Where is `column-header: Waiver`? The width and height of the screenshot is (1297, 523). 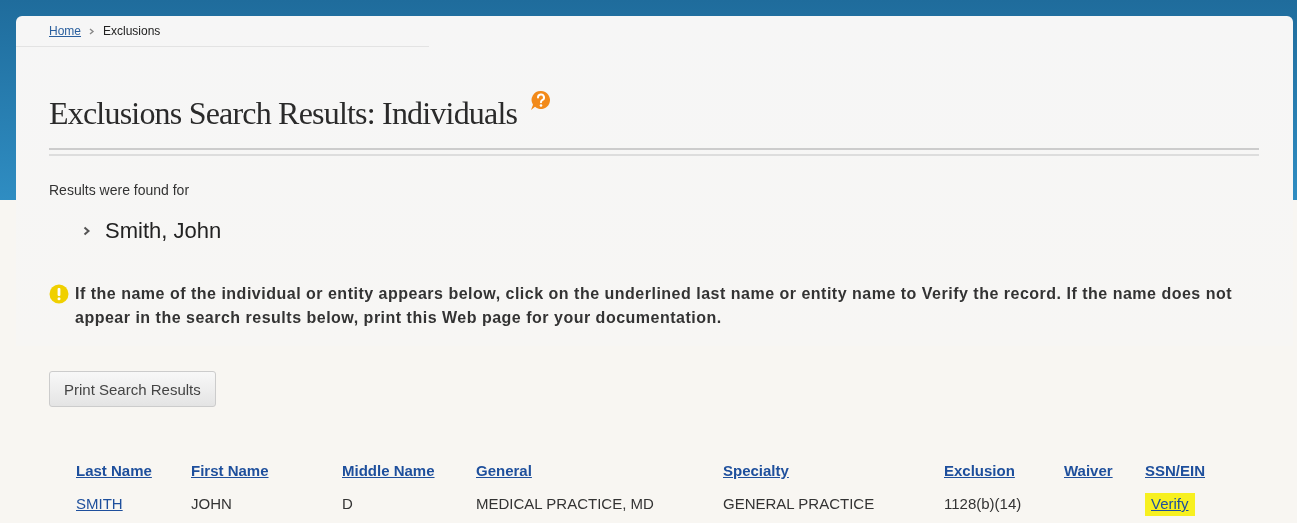 column-header: Waiver is located at coordinates (1104, 470).